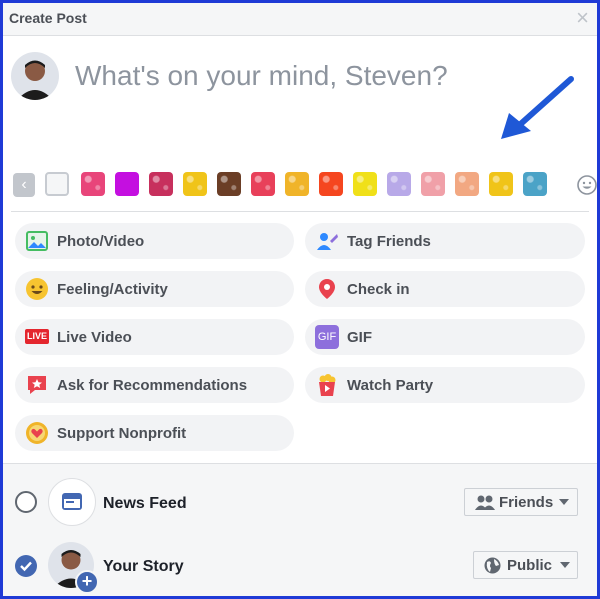 Image resolution: width=600 pixels, height=599 pixels. Describe the element at coordinates (101, 241) in the screenshot. I see `photo-video-label: Photo/Video` at that location.